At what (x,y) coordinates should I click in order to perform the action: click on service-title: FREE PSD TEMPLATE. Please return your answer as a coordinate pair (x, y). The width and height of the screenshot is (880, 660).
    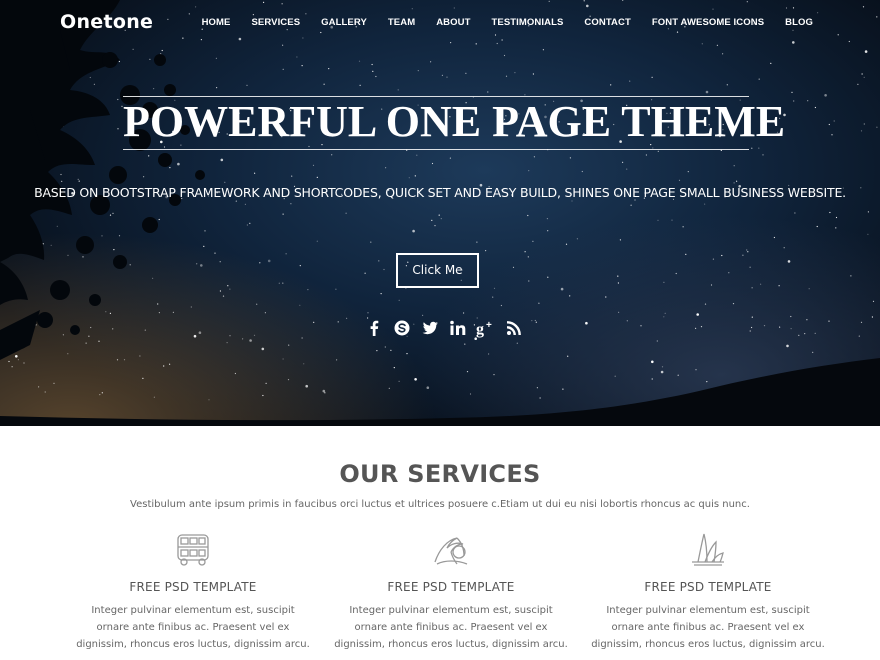
    Looking at the image, I should click on (451, 587).